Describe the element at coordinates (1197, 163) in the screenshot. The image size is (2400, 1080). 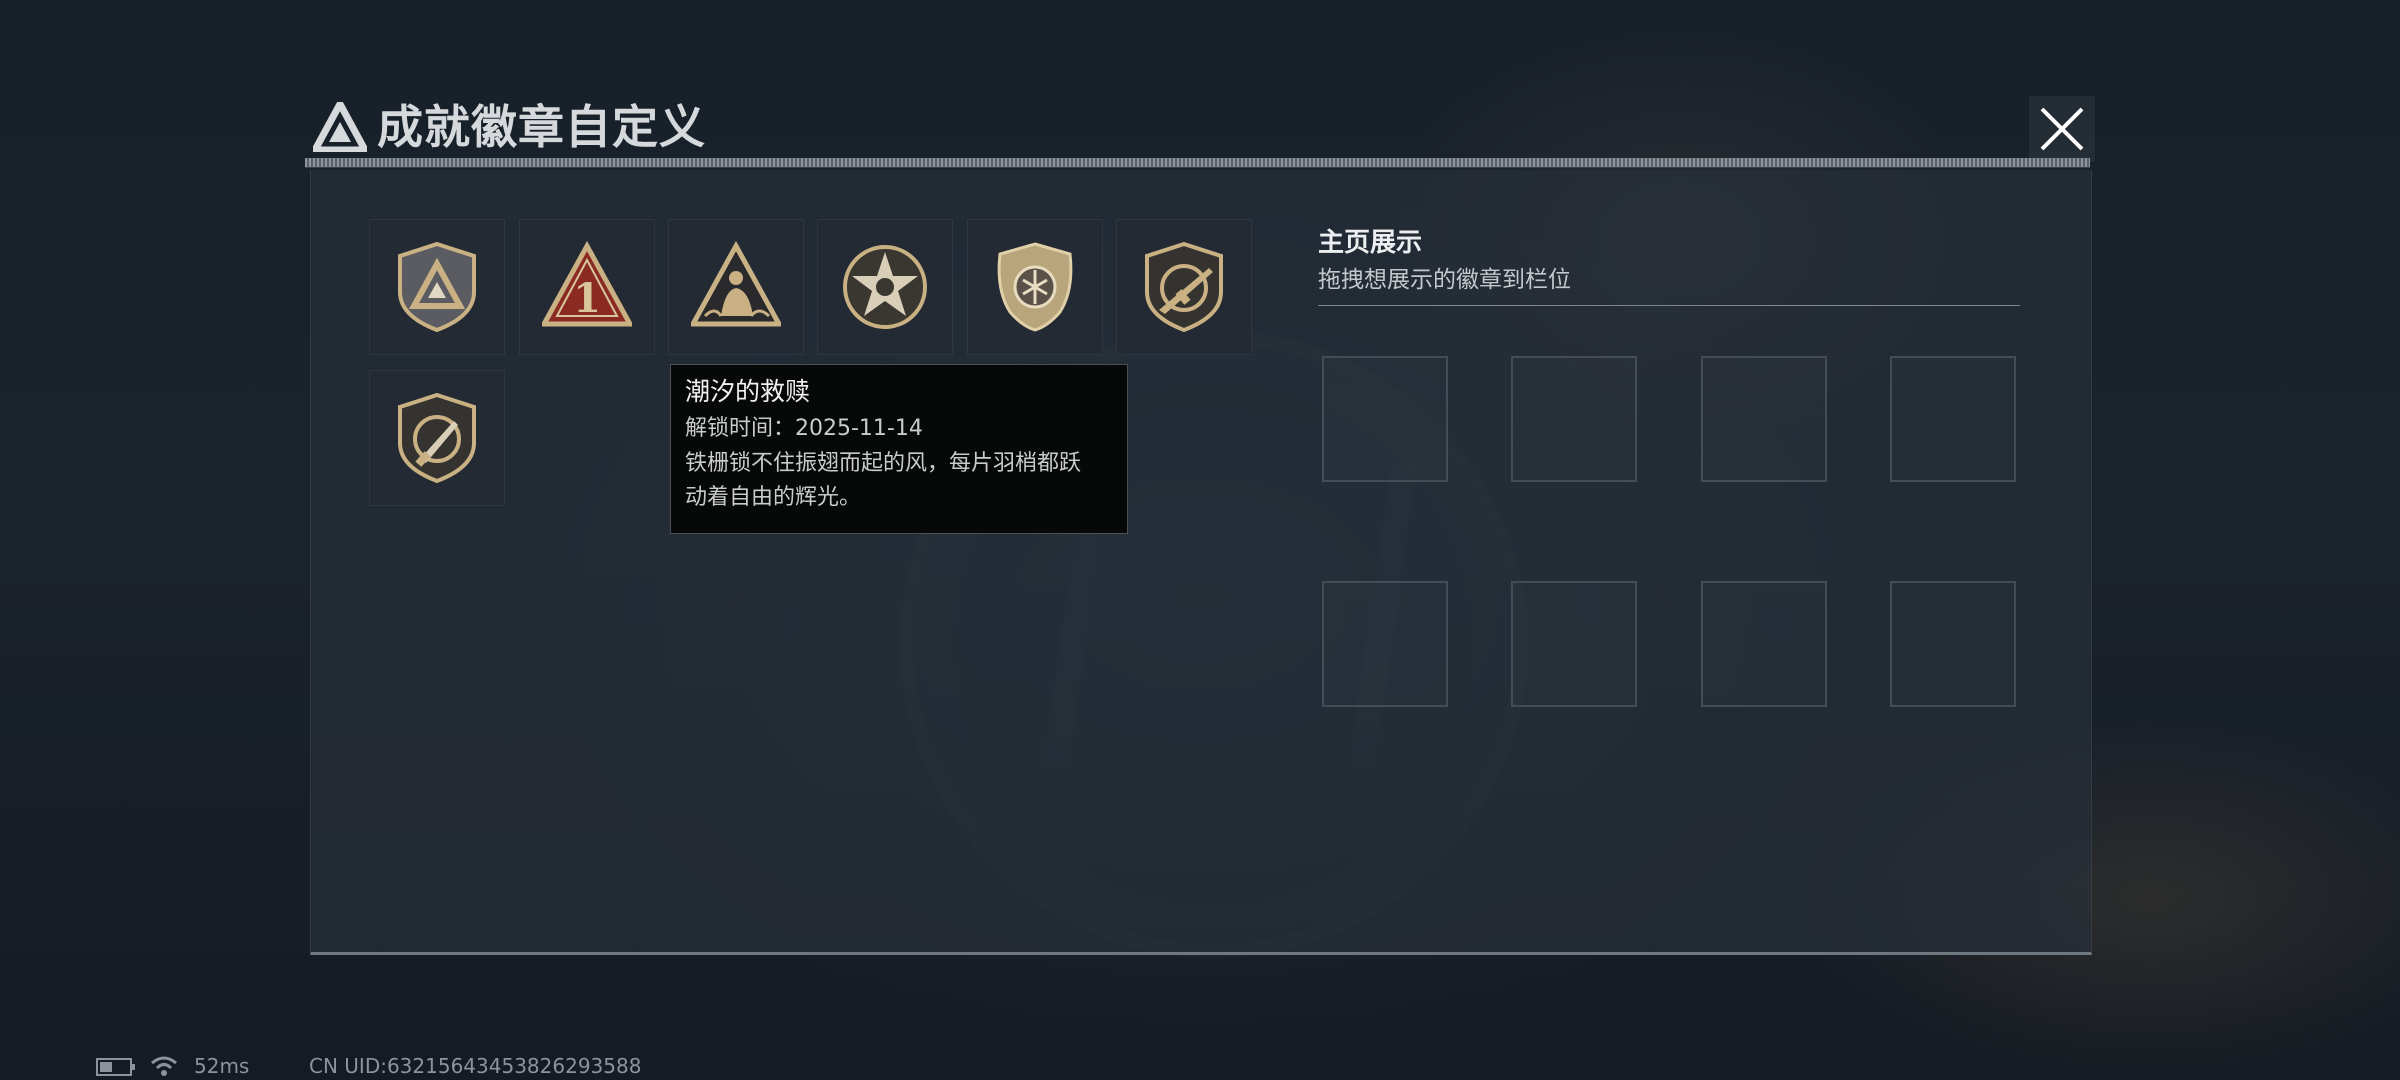
I see `header-divider` at that location.